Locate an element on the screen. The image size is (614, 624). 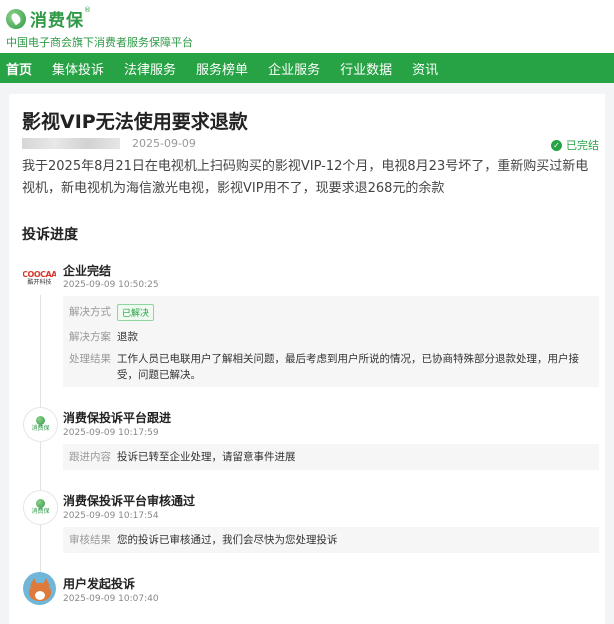
step-title: 用户发起投诉 is located at coordinates (99, 584).